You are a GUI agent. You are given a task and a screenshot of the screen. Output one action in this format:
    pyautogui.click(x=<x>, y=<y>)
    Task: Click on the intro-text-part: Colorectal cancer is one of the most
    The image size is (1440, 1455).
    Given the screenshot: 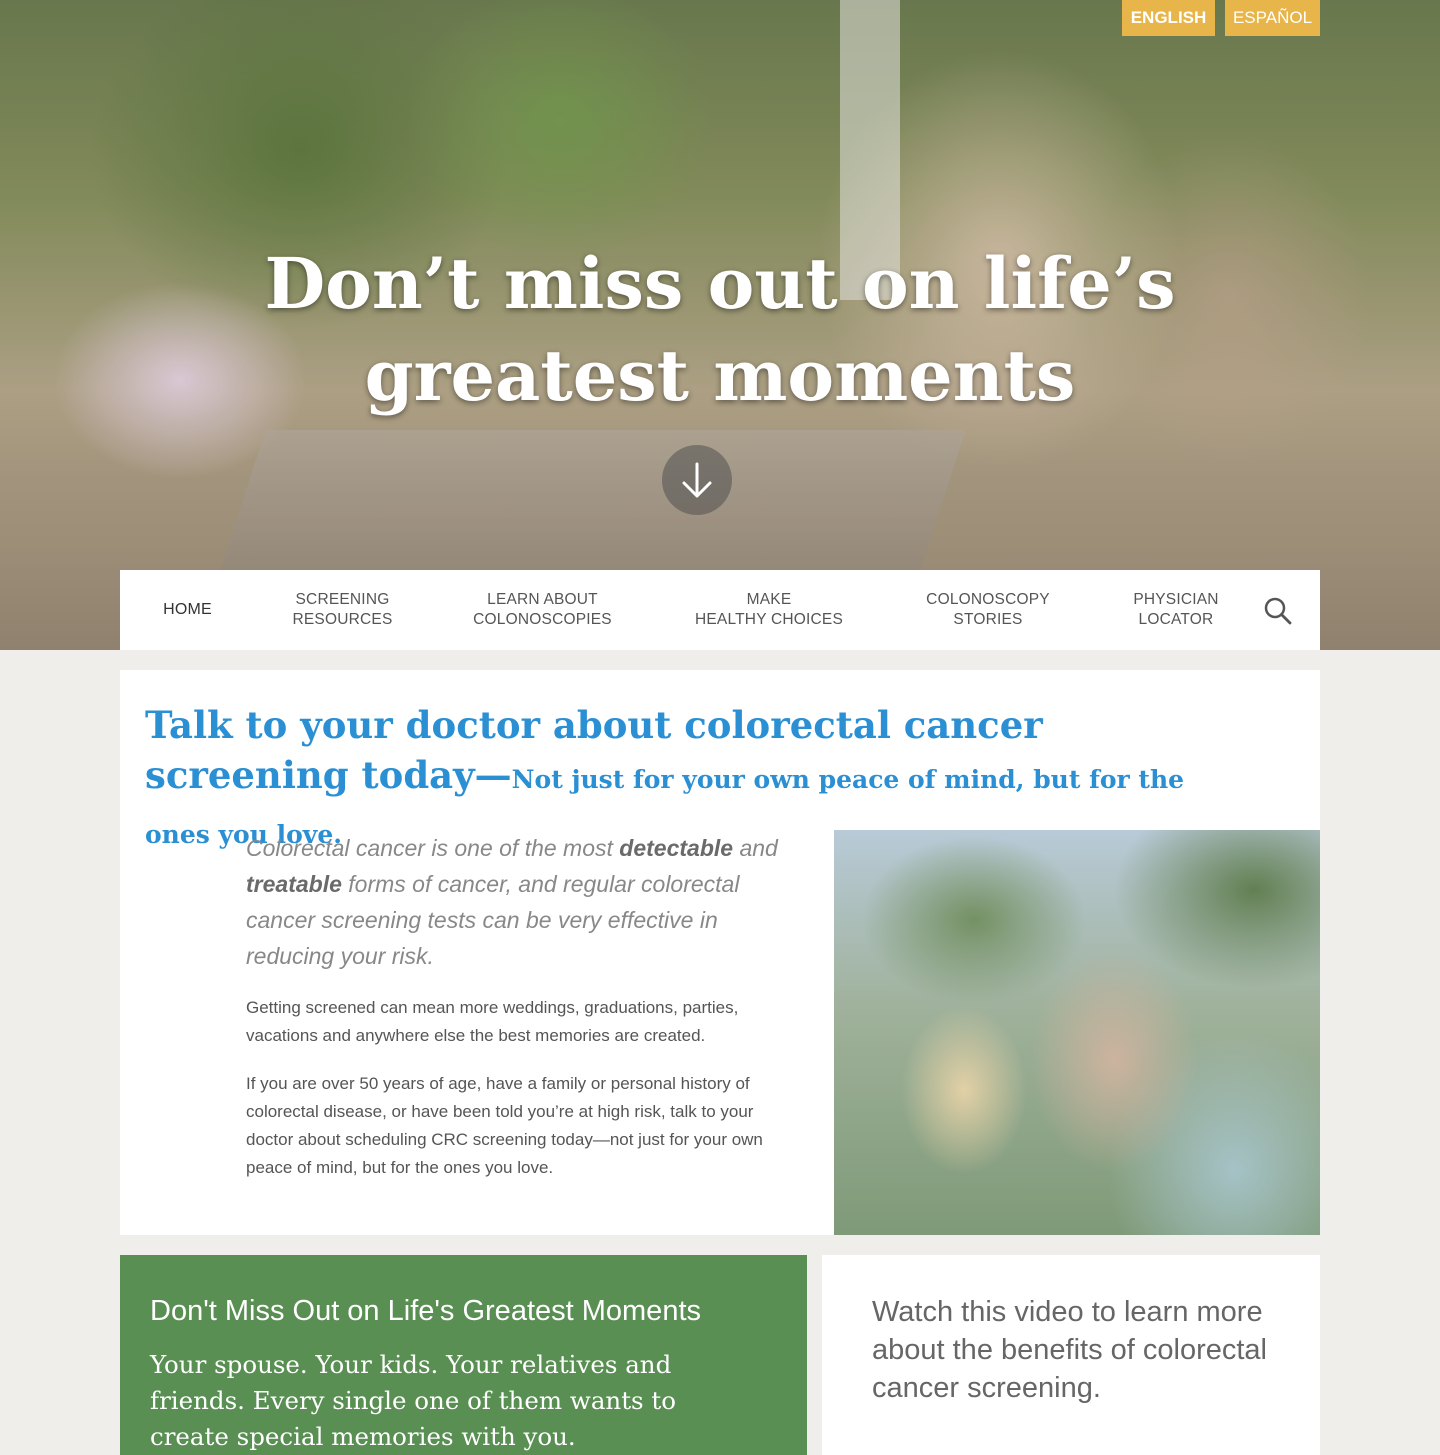 What is the action you would take?
    pyautogui.click(x=433, y=848)
    